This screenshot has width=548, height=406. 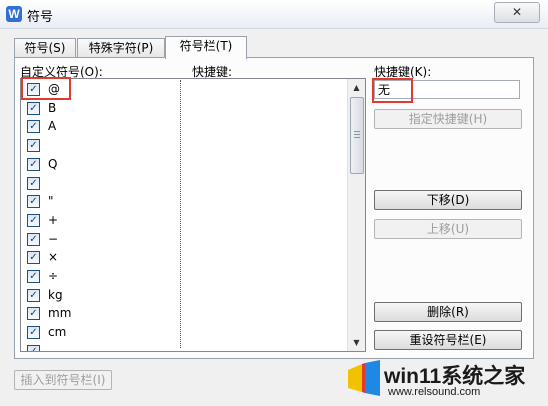 I want to click on symbol-text: cm, so click(x=57, y=332).